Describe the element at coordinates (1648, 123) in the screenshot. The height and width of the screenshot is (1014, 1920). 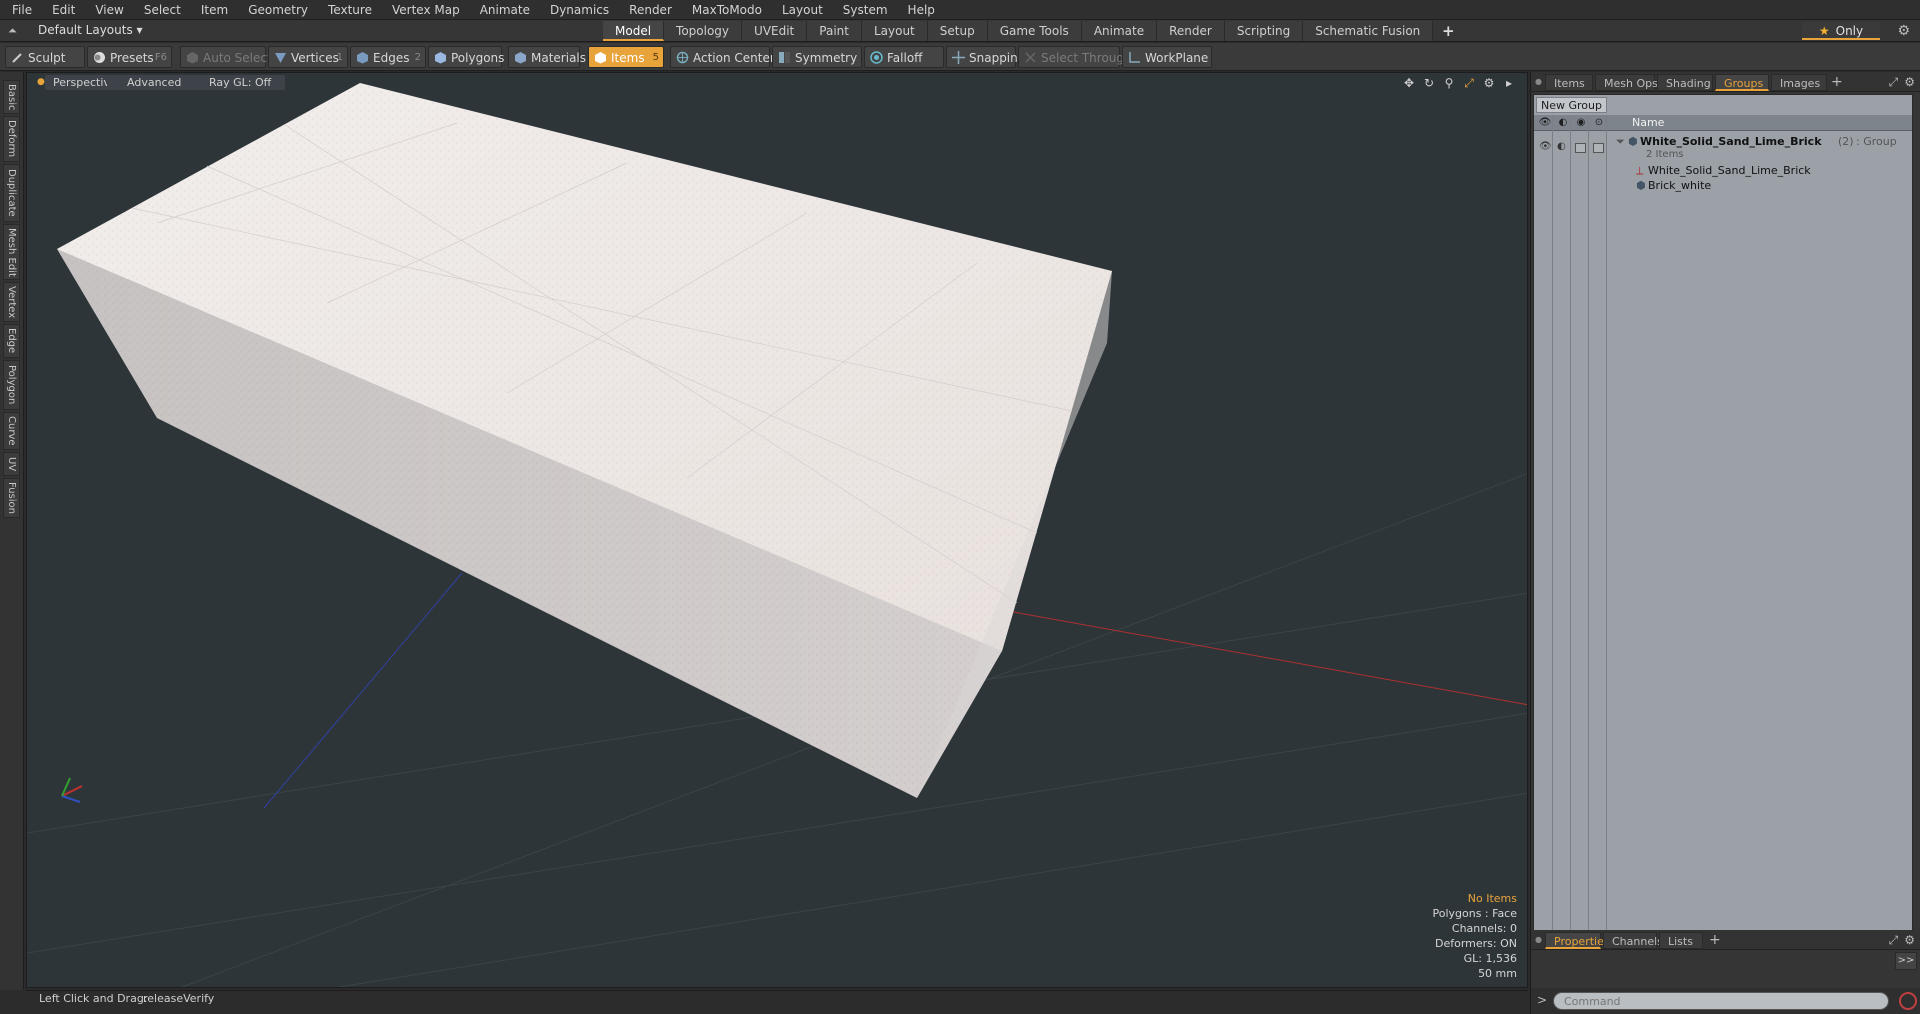
I see `name-column-header: Name` at that location.